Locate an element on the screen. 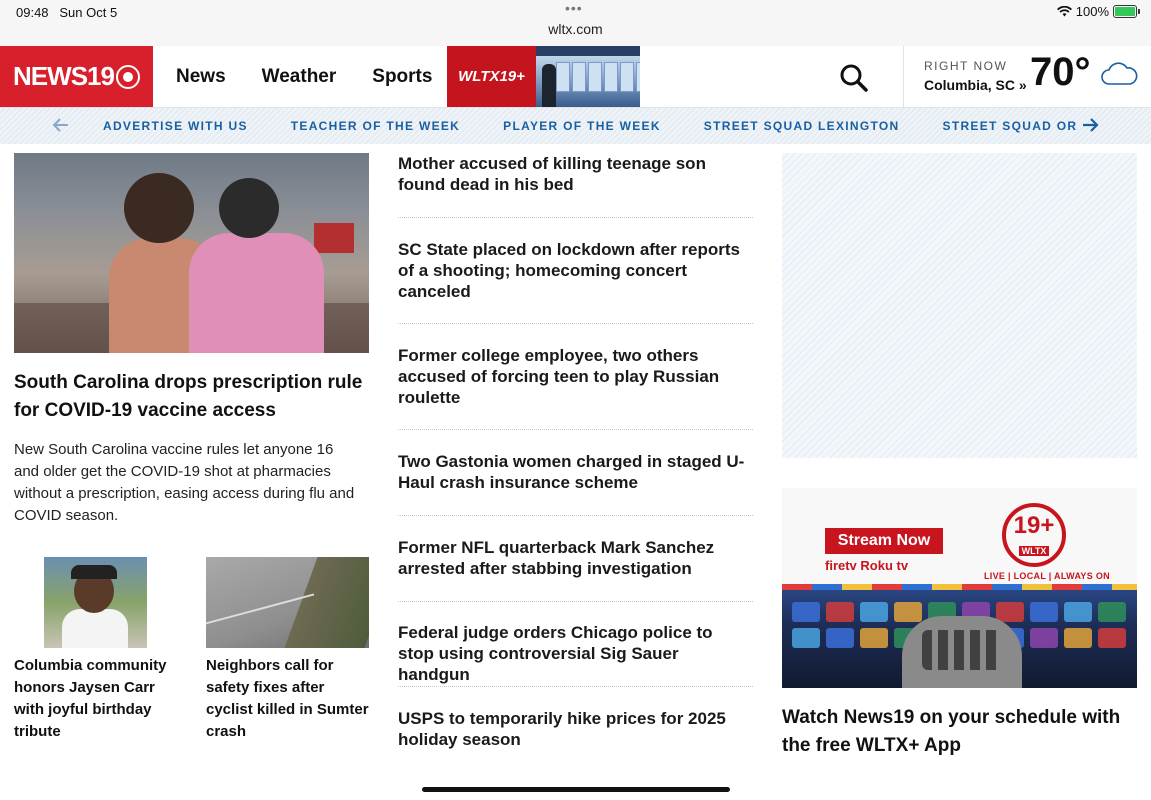 The height and width of the screenshot is (800, 1151). status-indicators: 100% is located at coordinates (1098, 11).